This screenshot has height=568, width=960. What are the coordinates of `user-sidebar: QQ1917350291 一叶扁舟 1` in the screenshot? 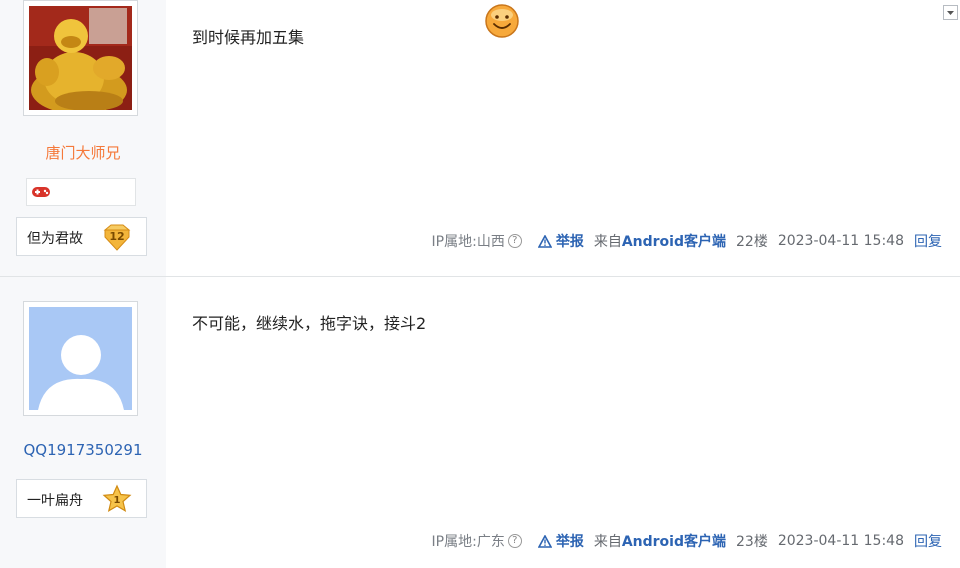 It's located at (83, 422).